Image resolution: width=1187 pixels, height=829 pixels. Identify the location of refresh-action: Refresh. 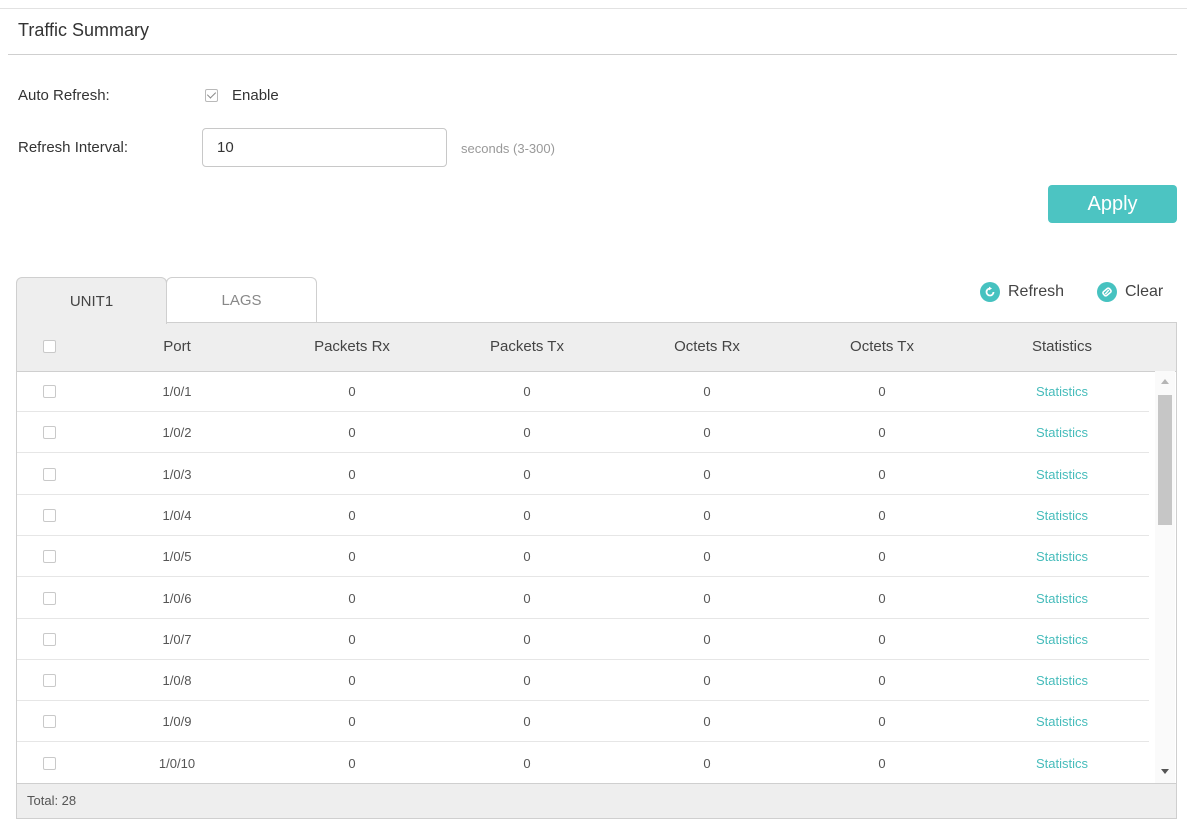
(1022, 292).